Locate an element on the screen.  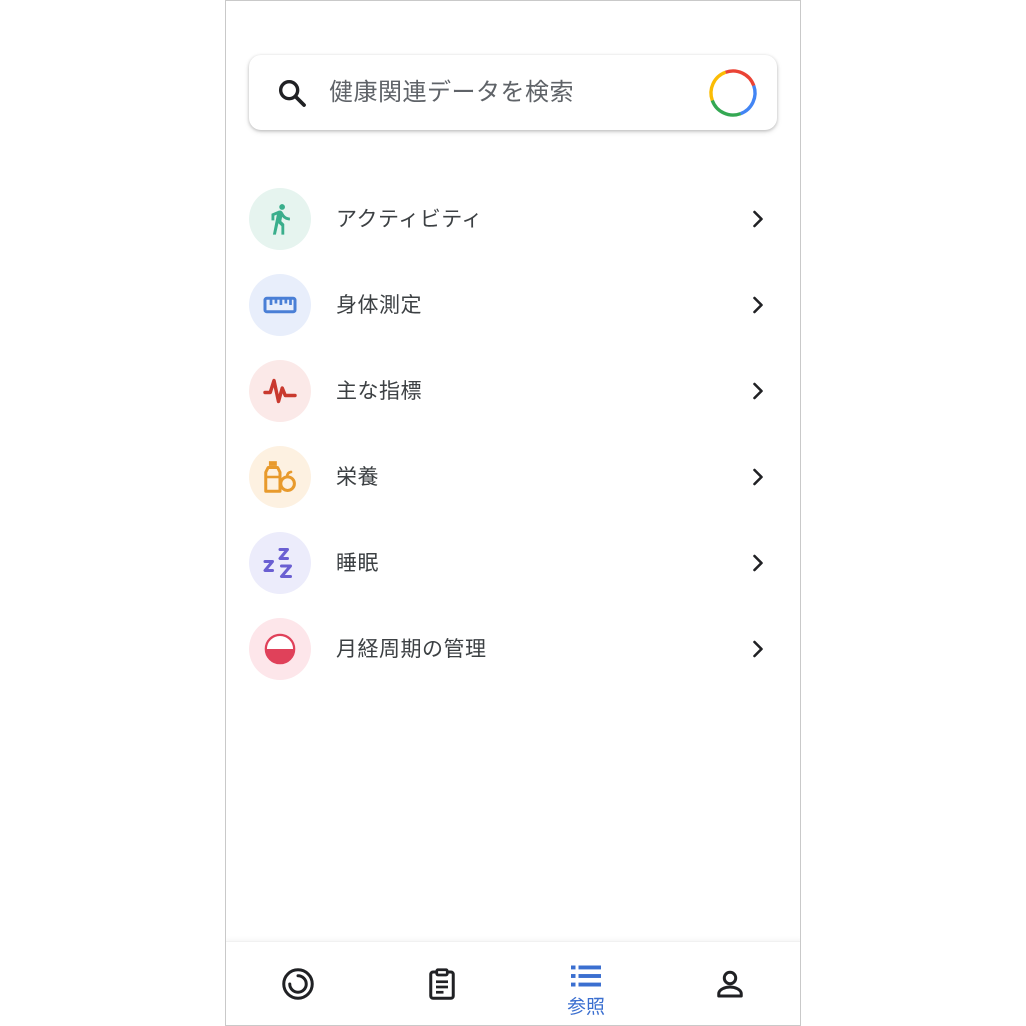
cycle-tracking-icon is located at coordinates (280, 649).